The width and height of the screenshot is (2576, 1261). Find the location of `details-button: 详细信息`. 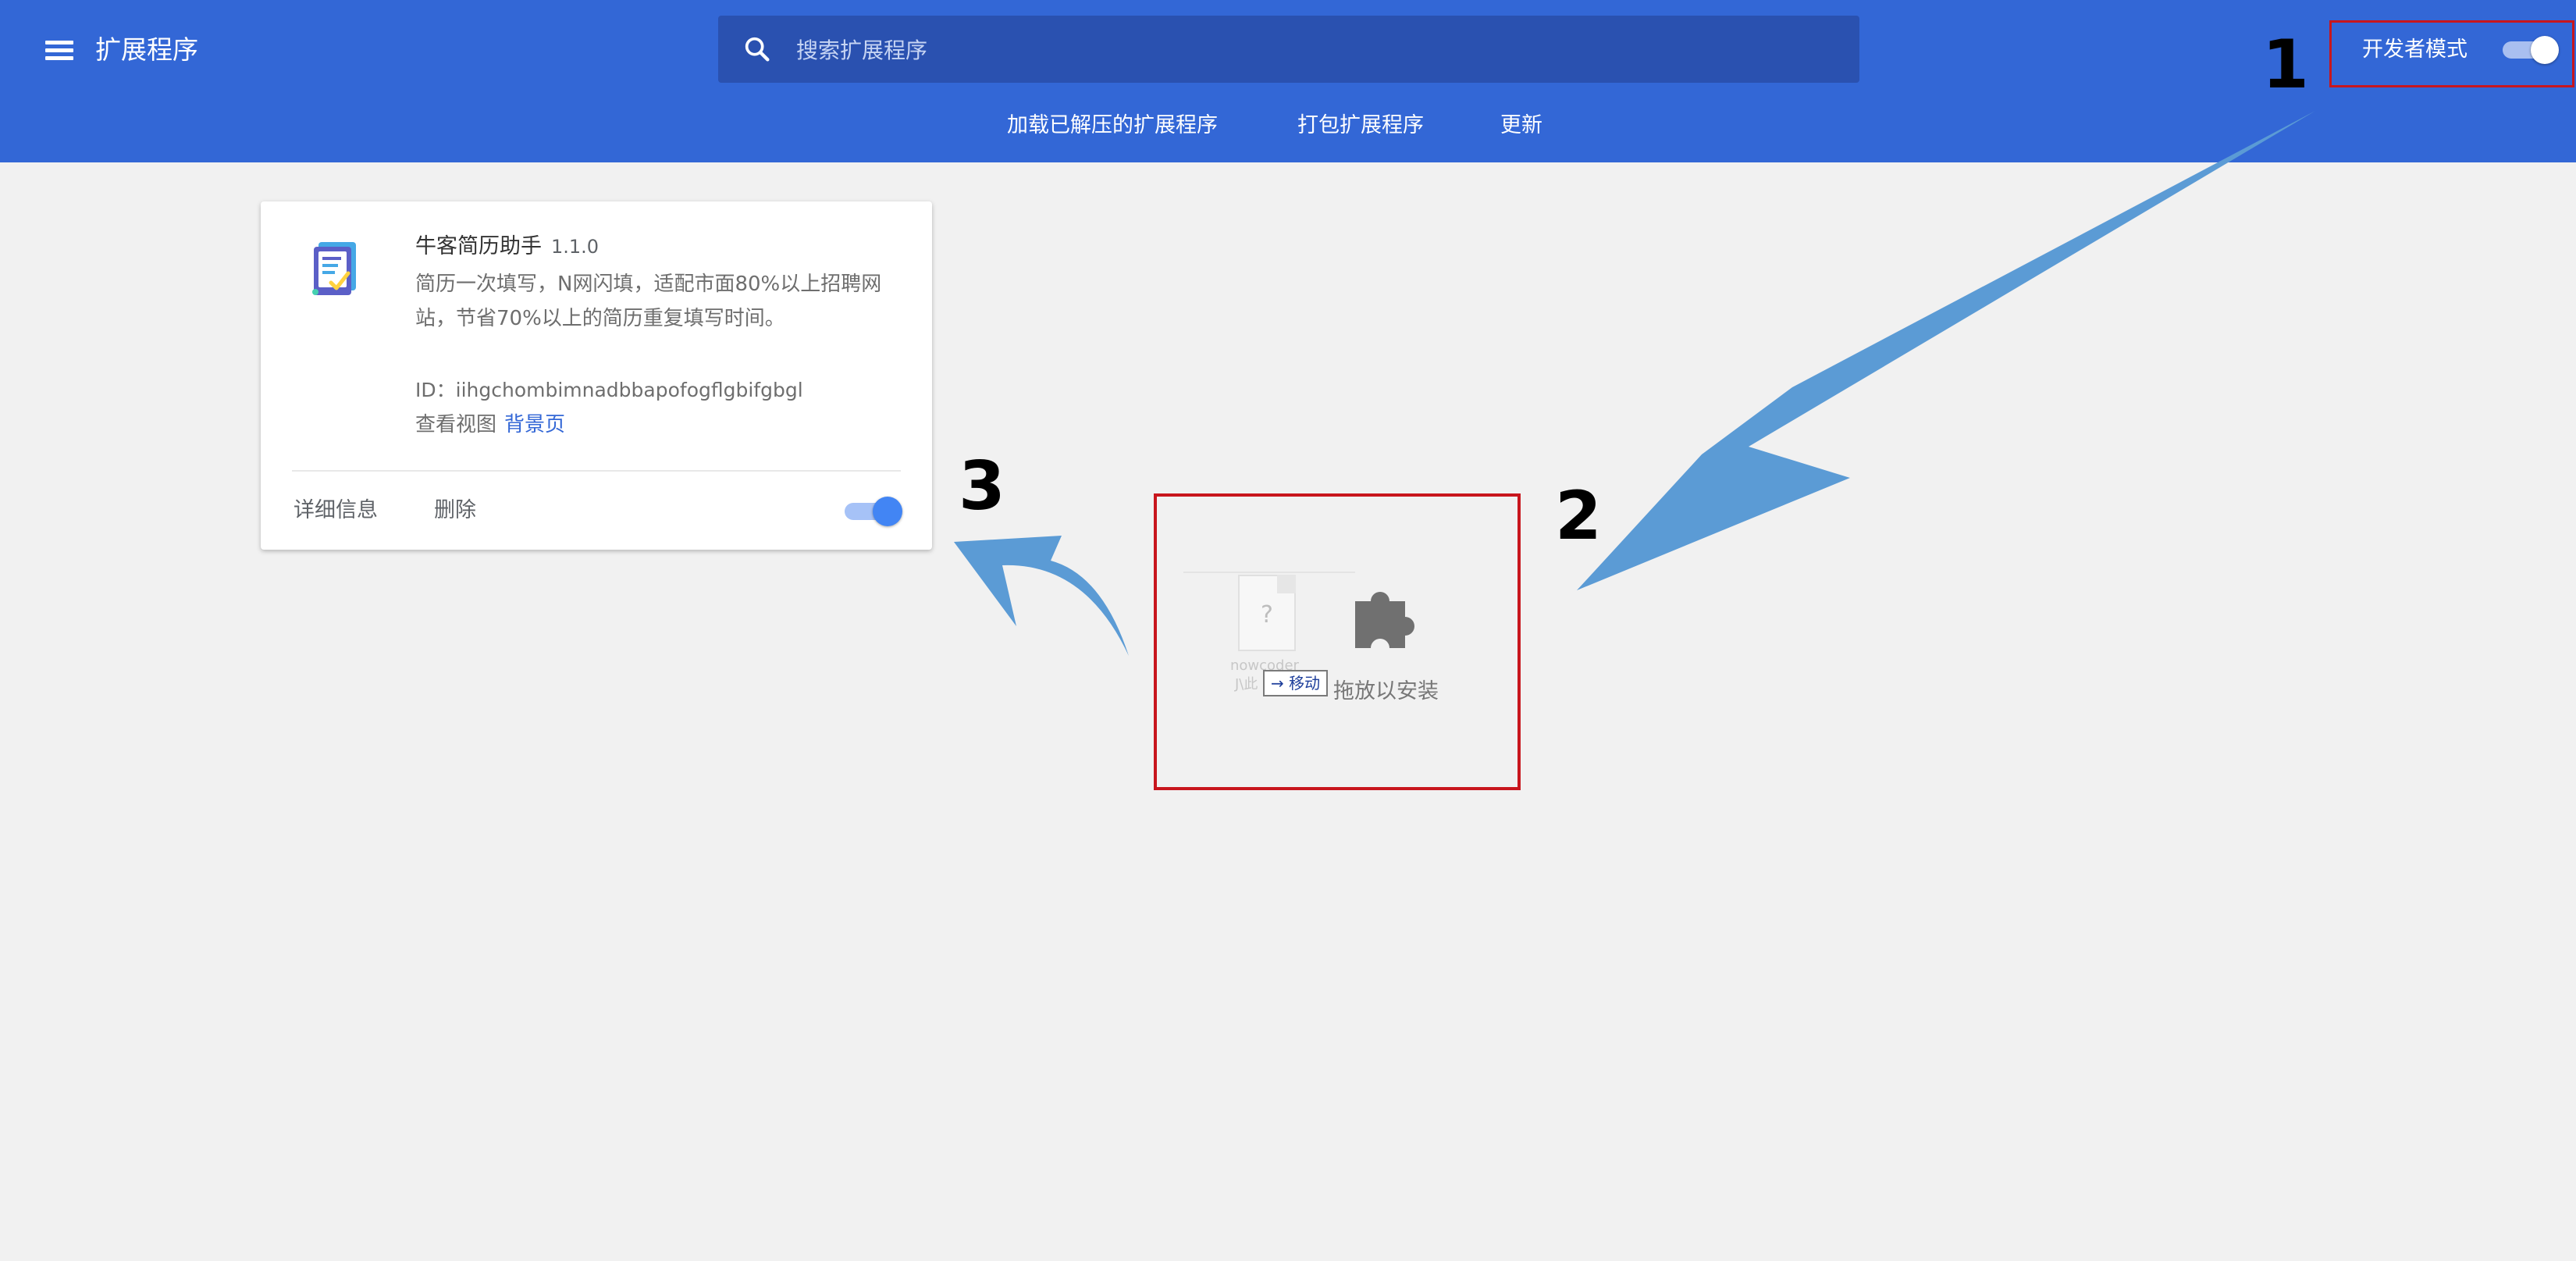

details-button: 详细信息 is located at coordinates (336, 510).